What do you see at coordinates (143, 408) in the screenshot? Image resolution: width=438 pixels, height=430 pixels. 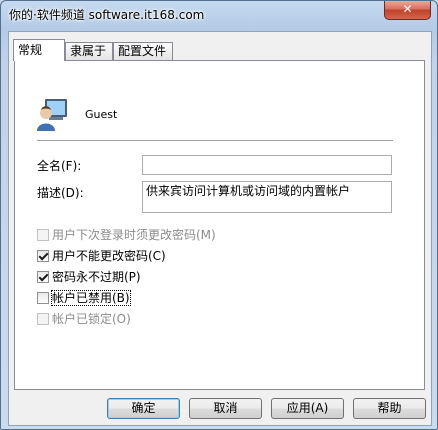 I see `ok-button: 确定` at bounding box center [143, 408].